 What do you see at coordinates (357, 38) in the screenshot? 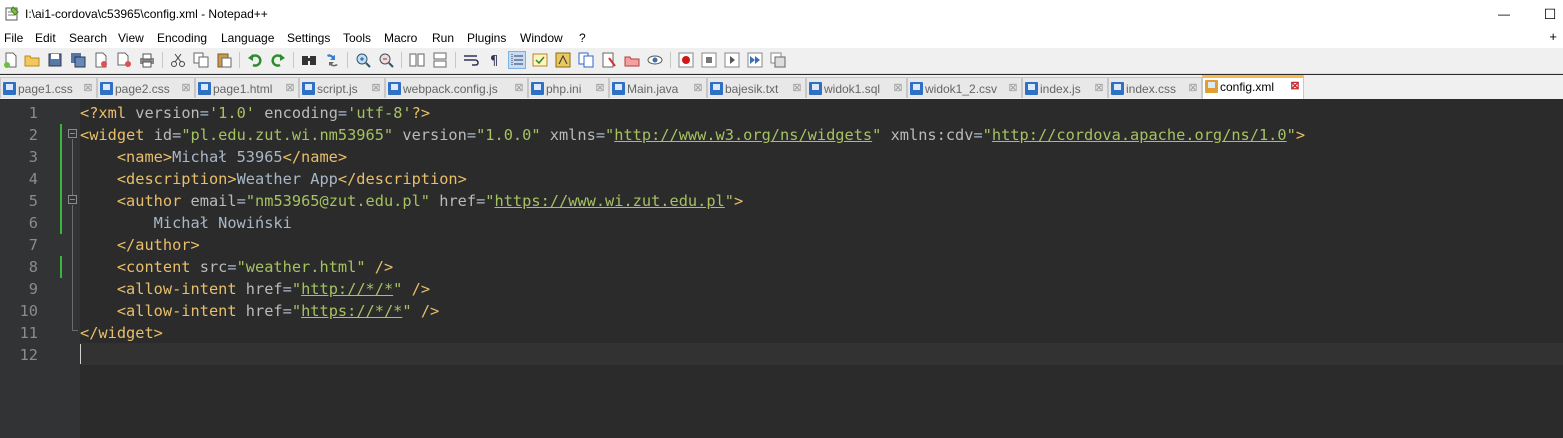
I see `menu-tools: Tools` at bounding box center [357, 38].